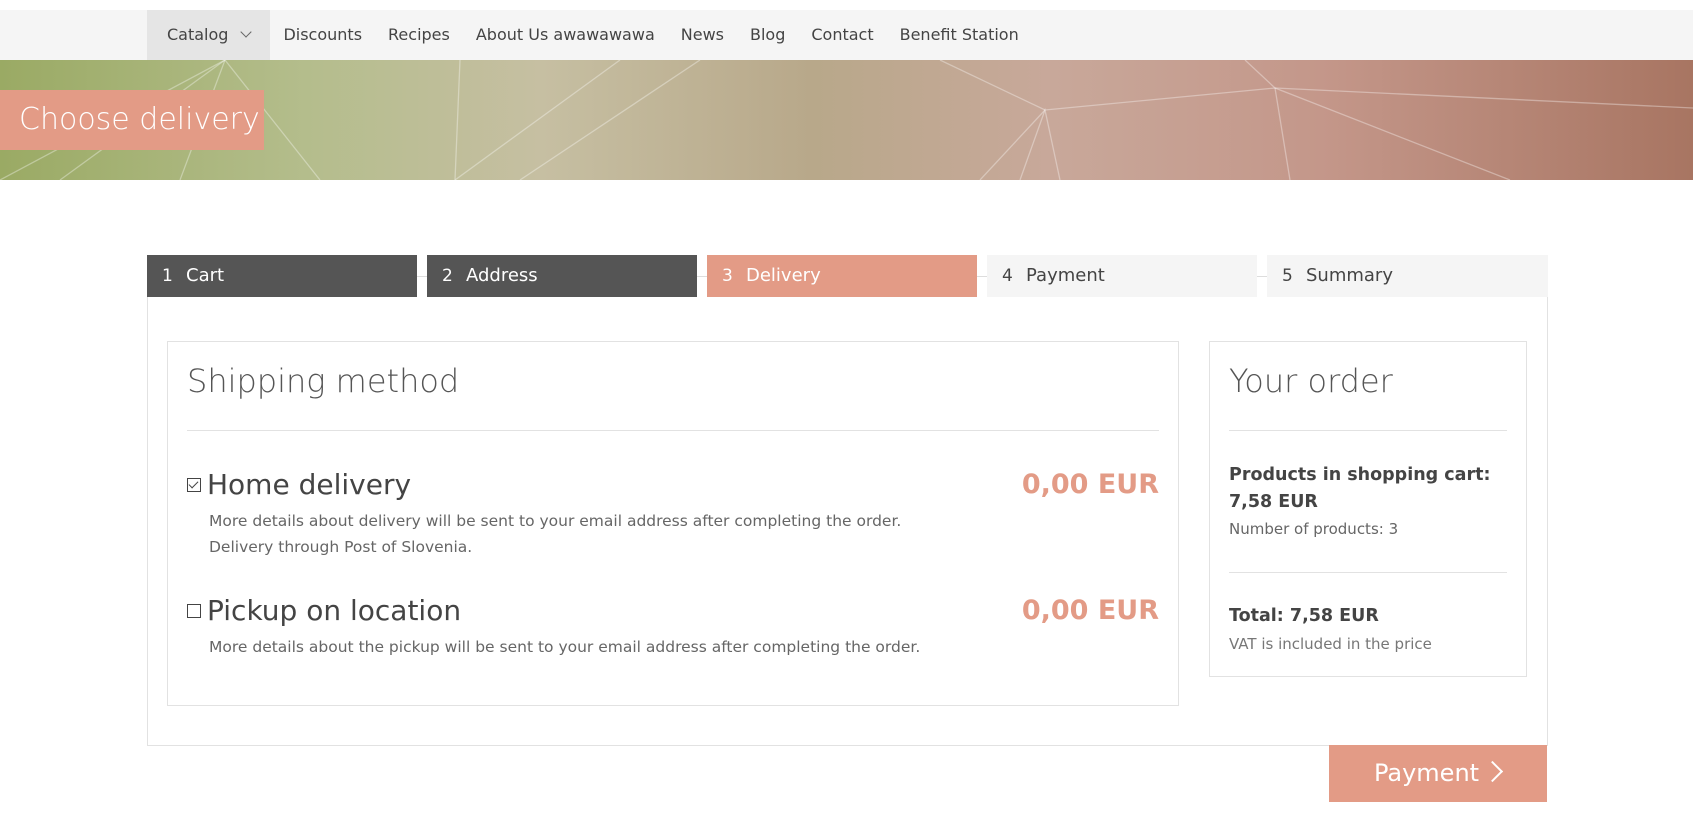 This screenshot has height=835, width=1693. Describe the element at coordinates (1314, 529) in the screenshot. I see `product-count: Number of products: 3` at that location.